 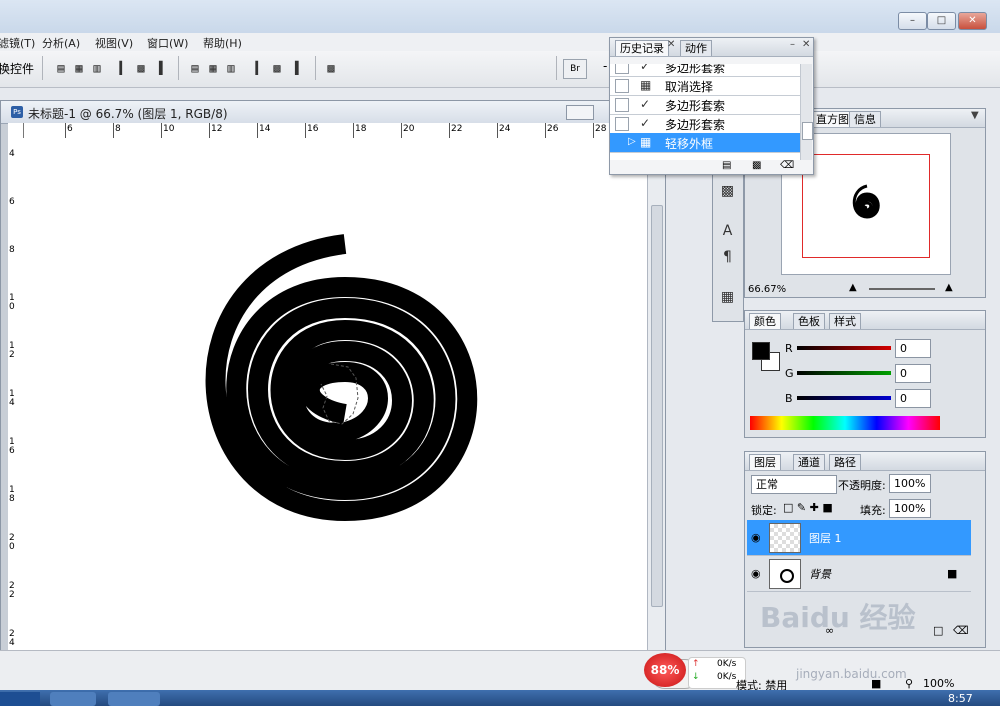 What do you see at coordinates (792, 44) in the screenshot?
I see `history-panel-minimize-icon: –` at bounding box center [792, 44].